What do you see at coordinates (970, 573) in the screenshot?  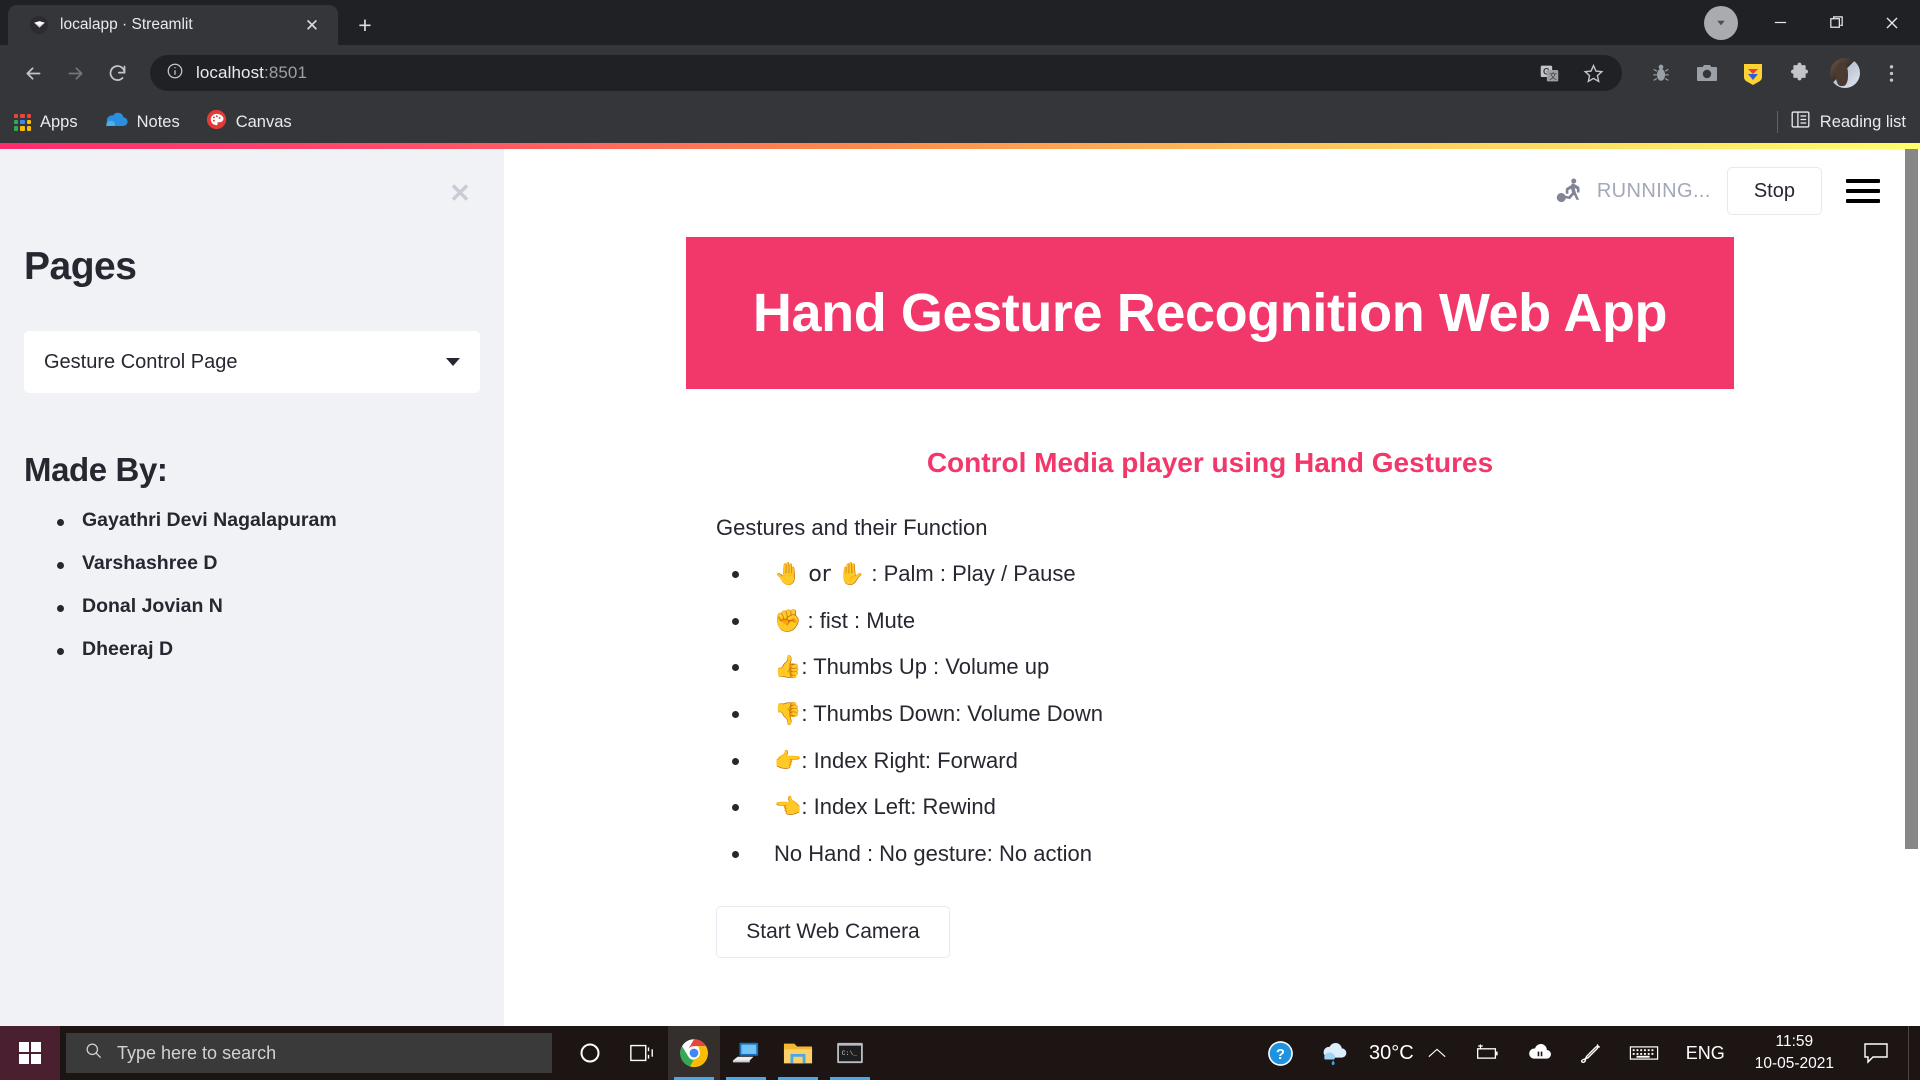 I see `gesture-text: : Palm : Play / Pause` at bounding box center [970, 573].